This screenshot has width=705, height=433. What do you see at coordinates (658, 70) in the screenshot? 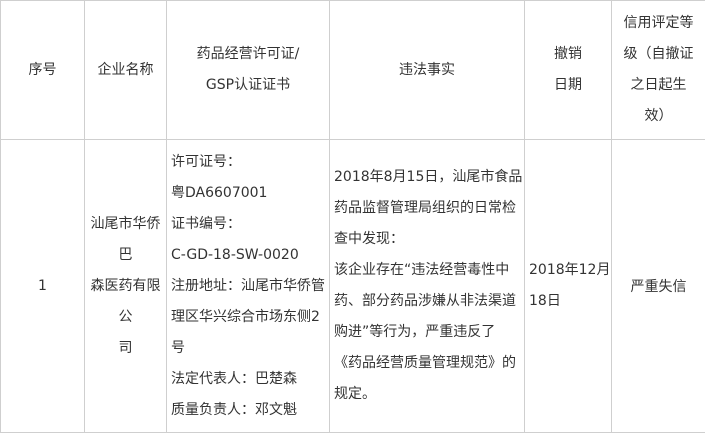
I see `header-credit-rating: 信用评定等 级（自撤证 之日起生 效）` at bounding box center [658, 70].